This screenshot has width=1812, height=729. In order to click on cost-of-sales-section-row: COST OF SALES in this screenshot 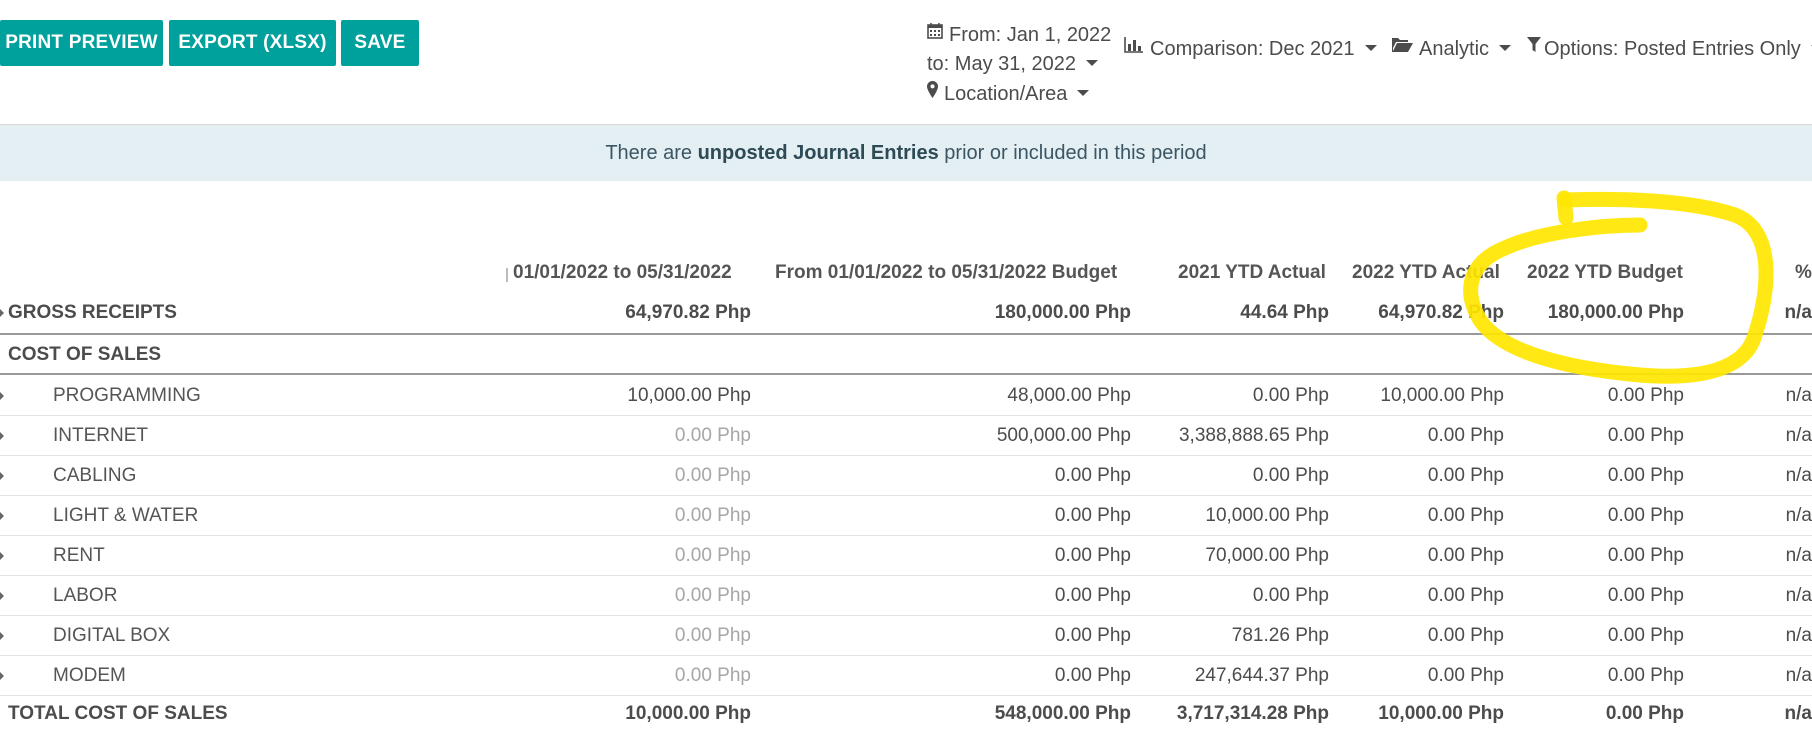, I will do `click(906, 354)`.